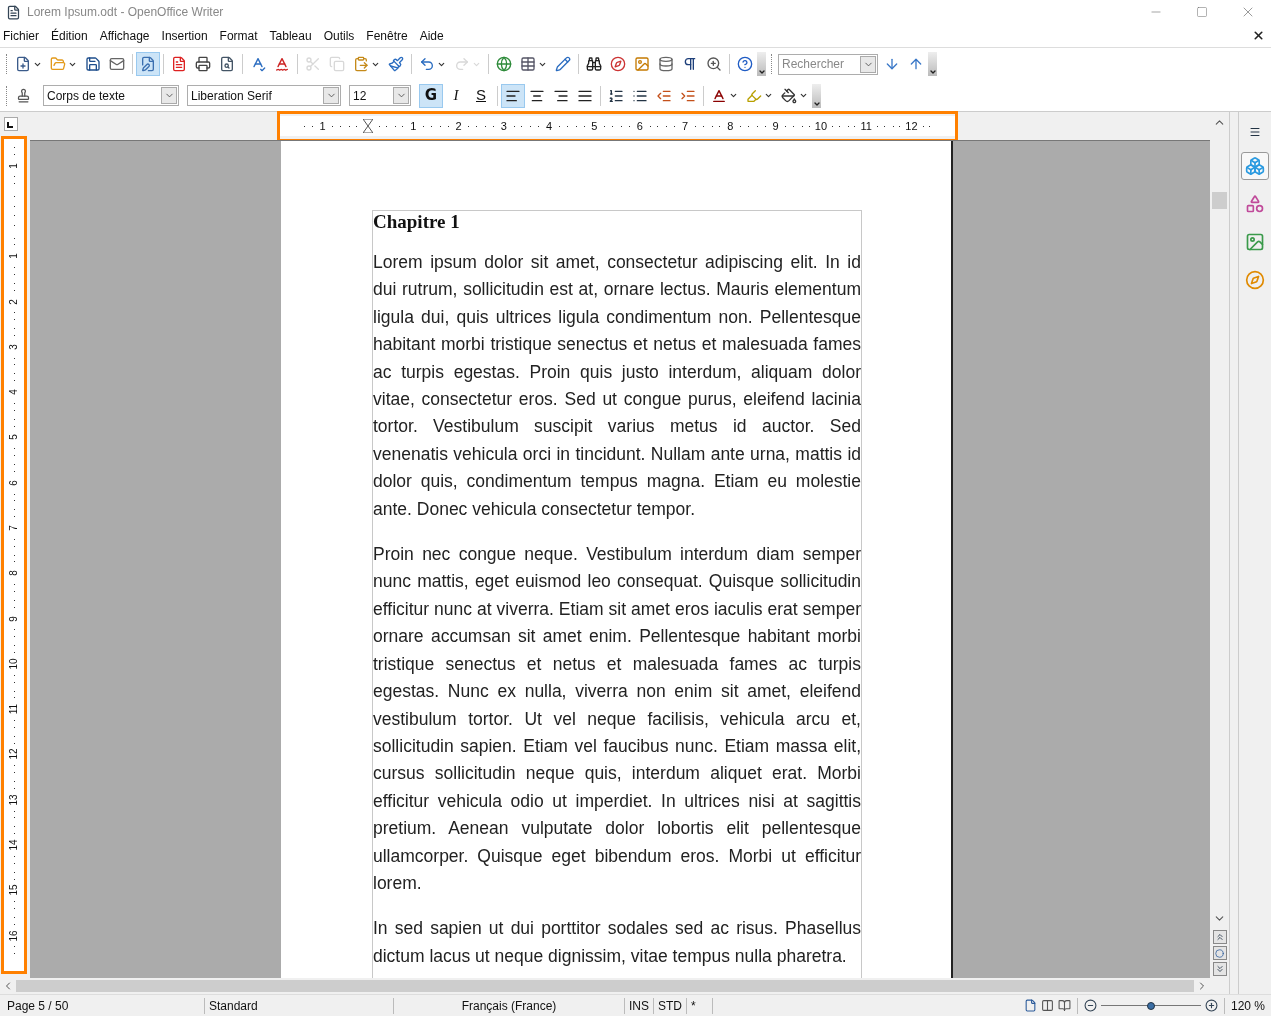 The width and height of the screenshot is (1271, 1016). I want to click on tab-stop-selector, so click(11, 124).